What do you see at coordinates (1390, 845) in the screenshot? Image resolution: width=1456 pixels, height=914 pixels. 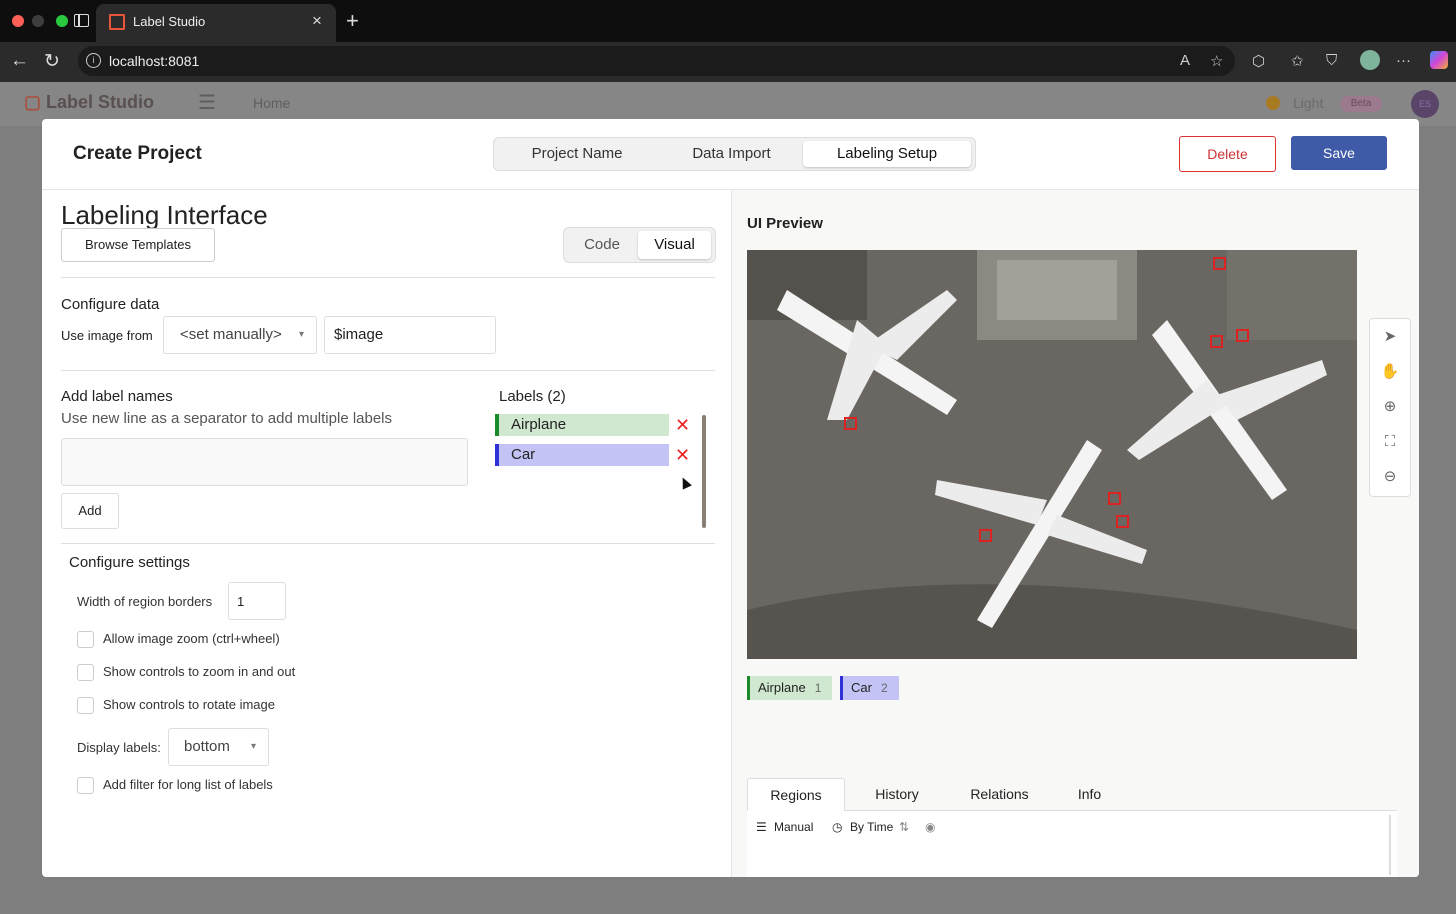 I see `regions-scrollbar` at bounding box center [1390, 845].